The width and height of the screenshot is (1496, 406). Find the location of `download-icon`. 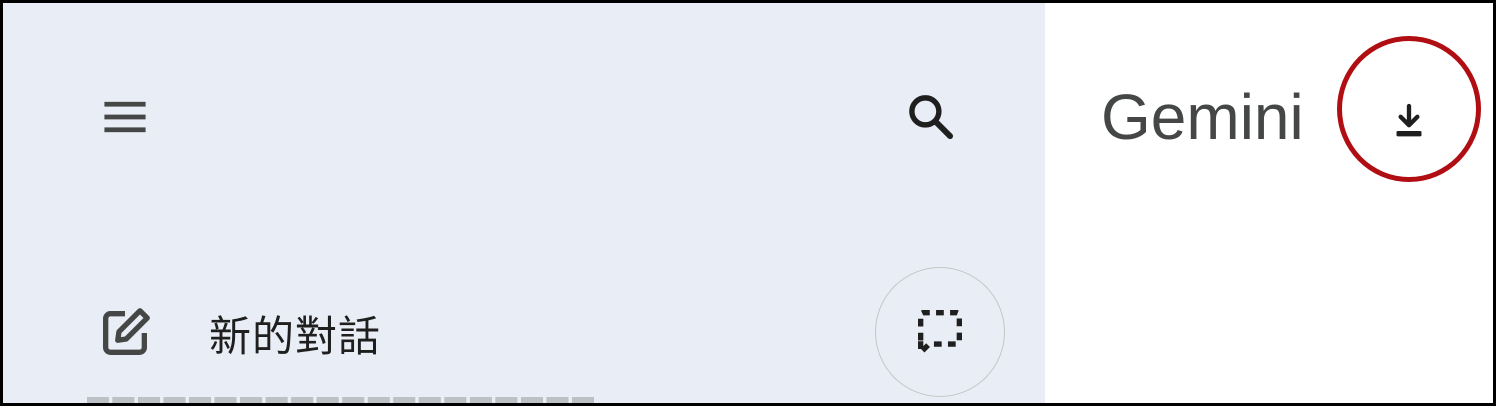

download-icon is located at coordinates (1409, 120).